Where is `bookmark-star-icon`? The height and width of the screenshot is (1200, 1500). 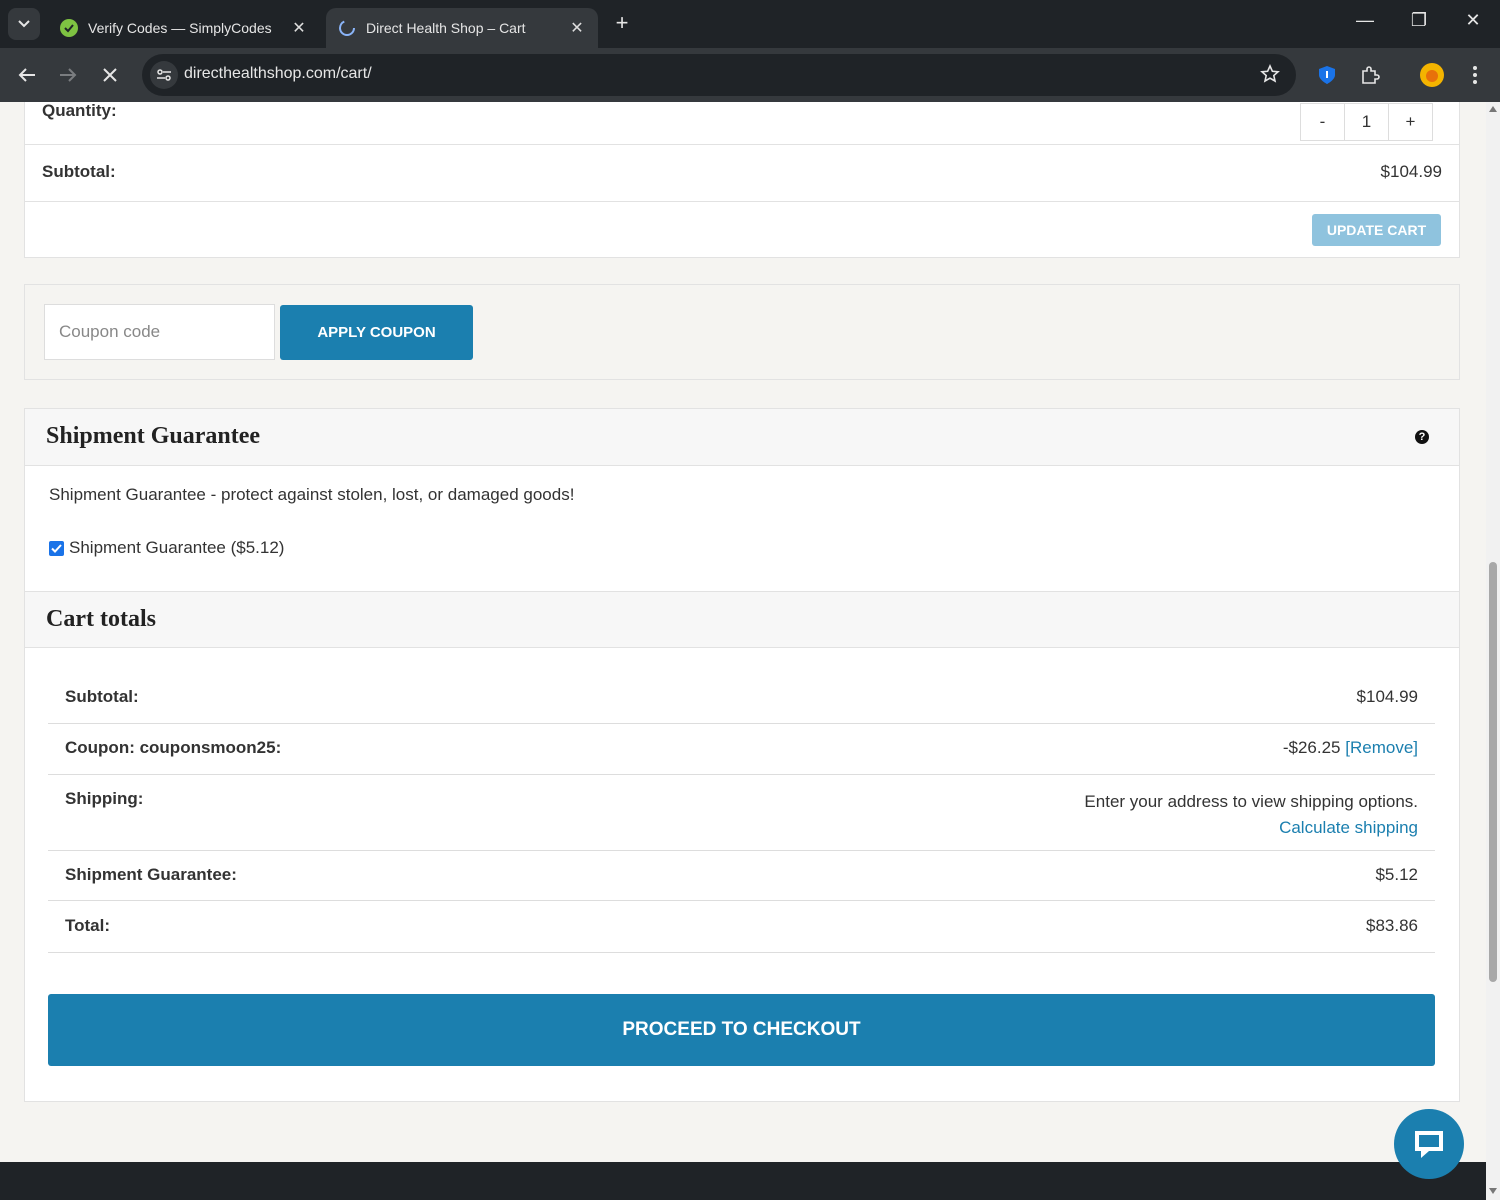
bookmark-star-icon is located at coordinates (1270, 76).